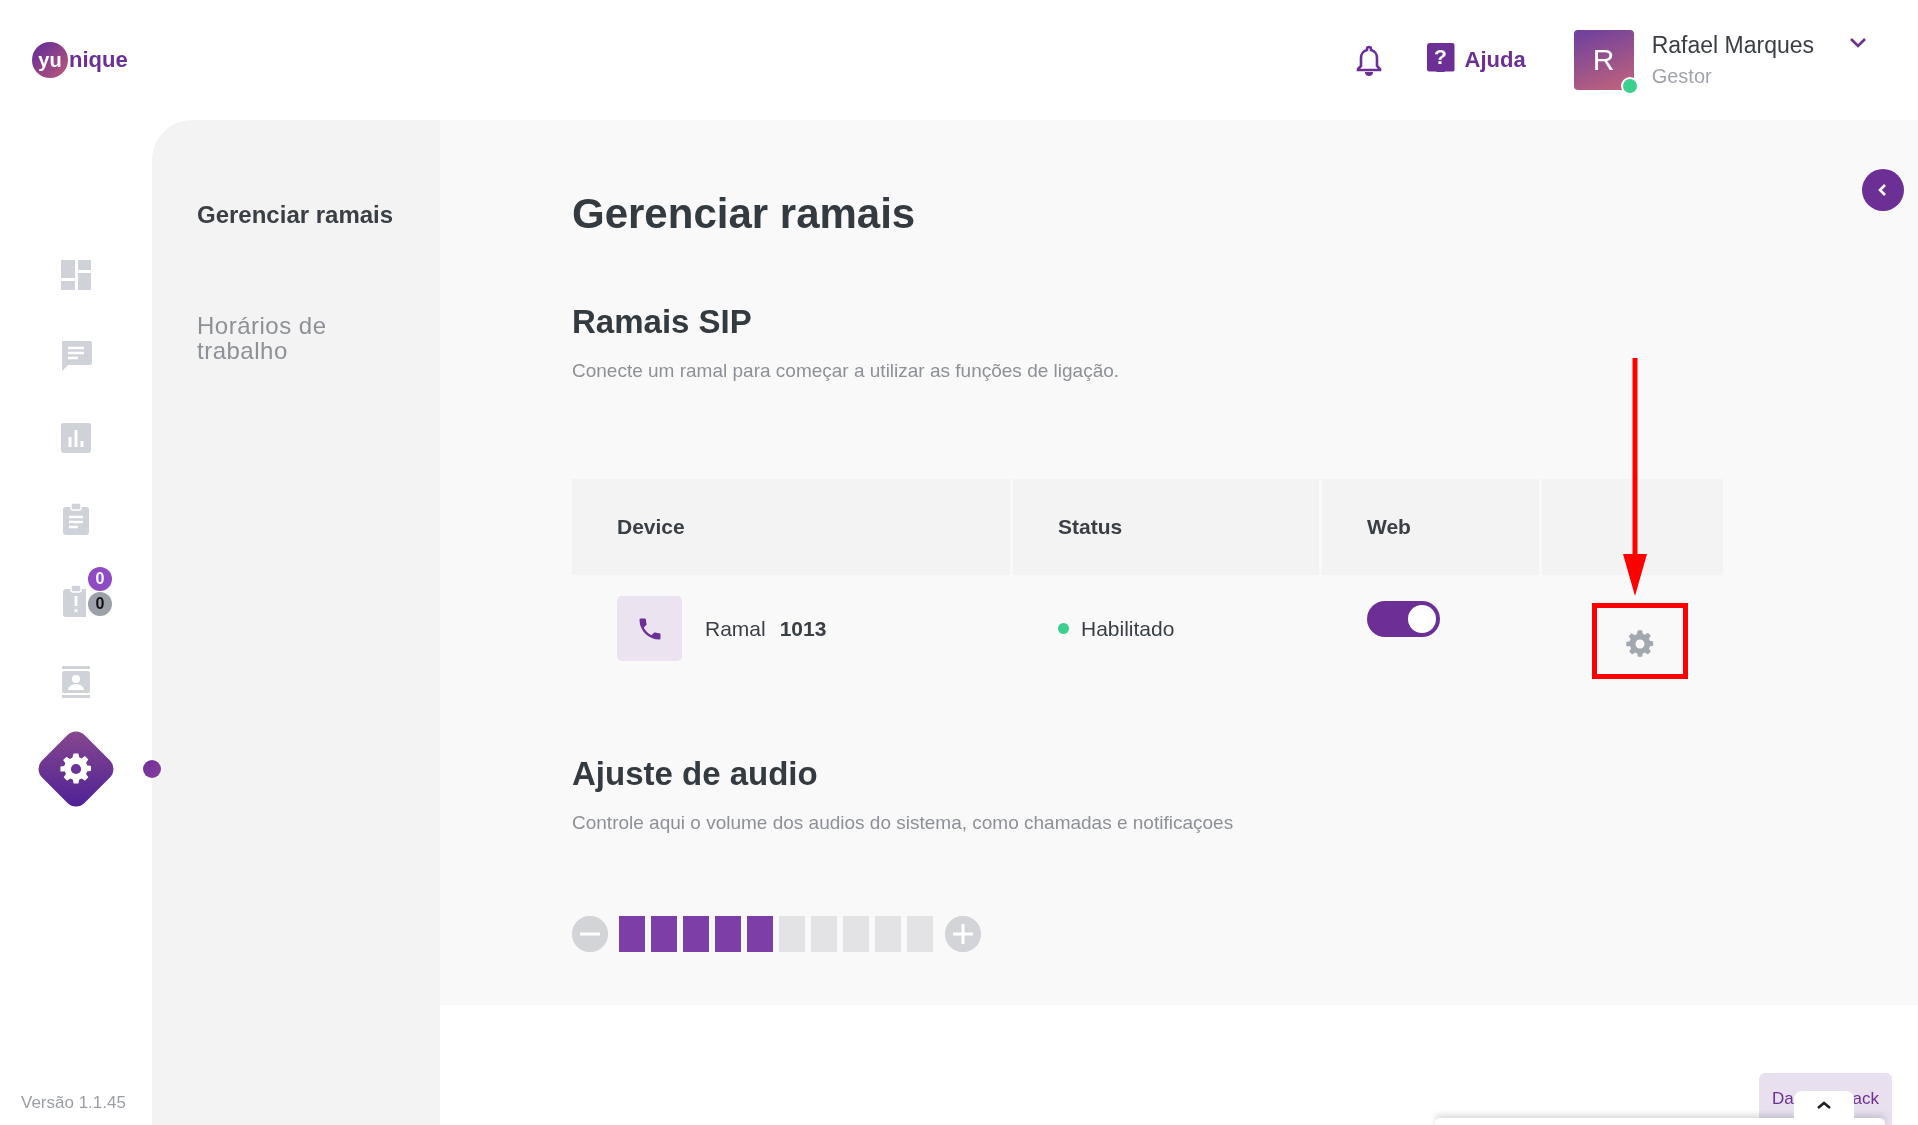 The image size is (1918, 1125). I want to click on collapse-button, so click(1883, 190).